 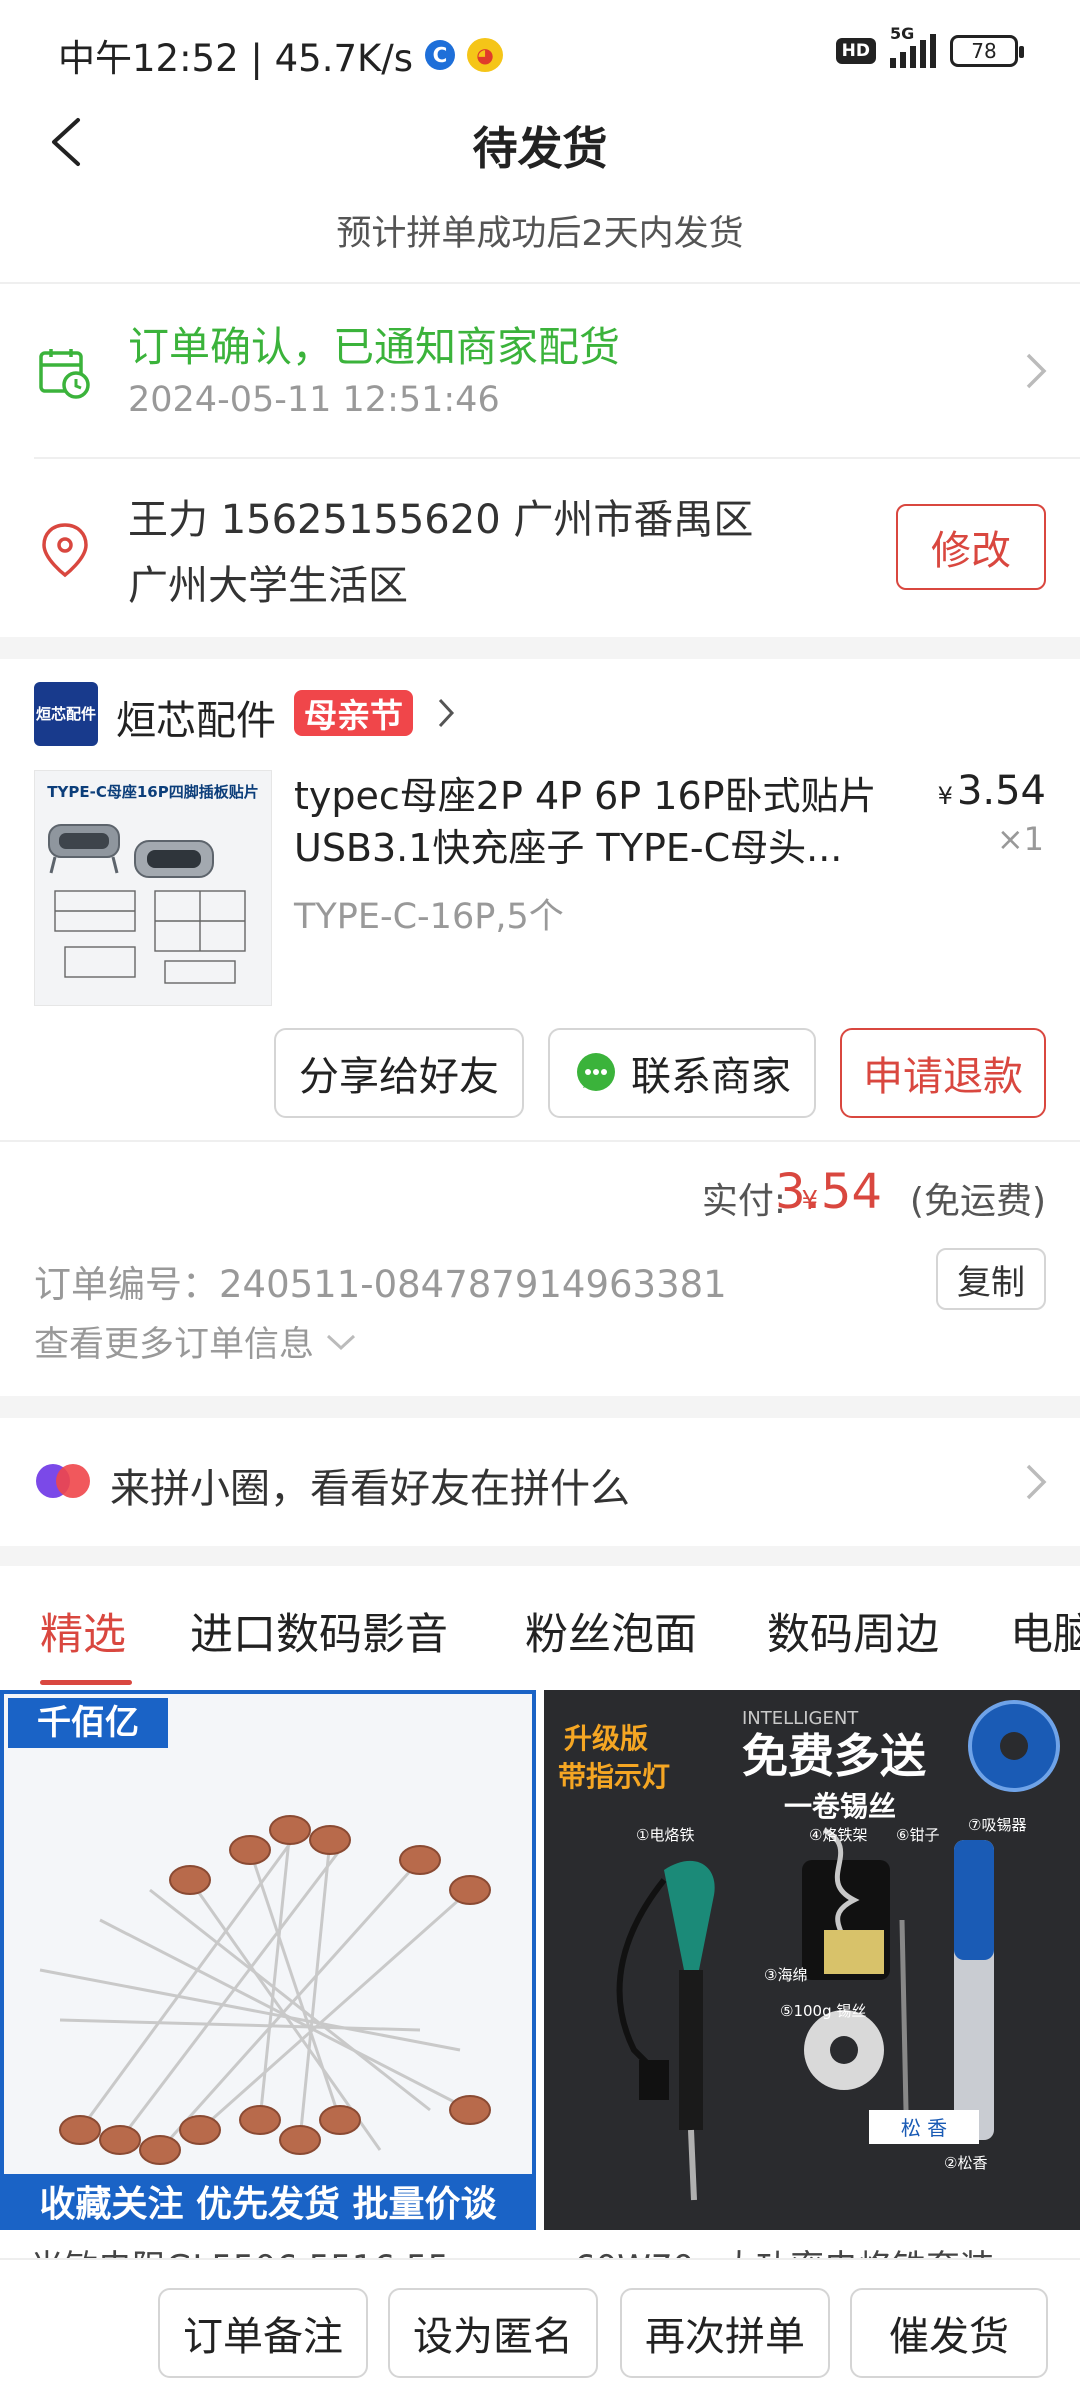 I want to click on payment-label: 实付:, so click(x=743, y=1201).